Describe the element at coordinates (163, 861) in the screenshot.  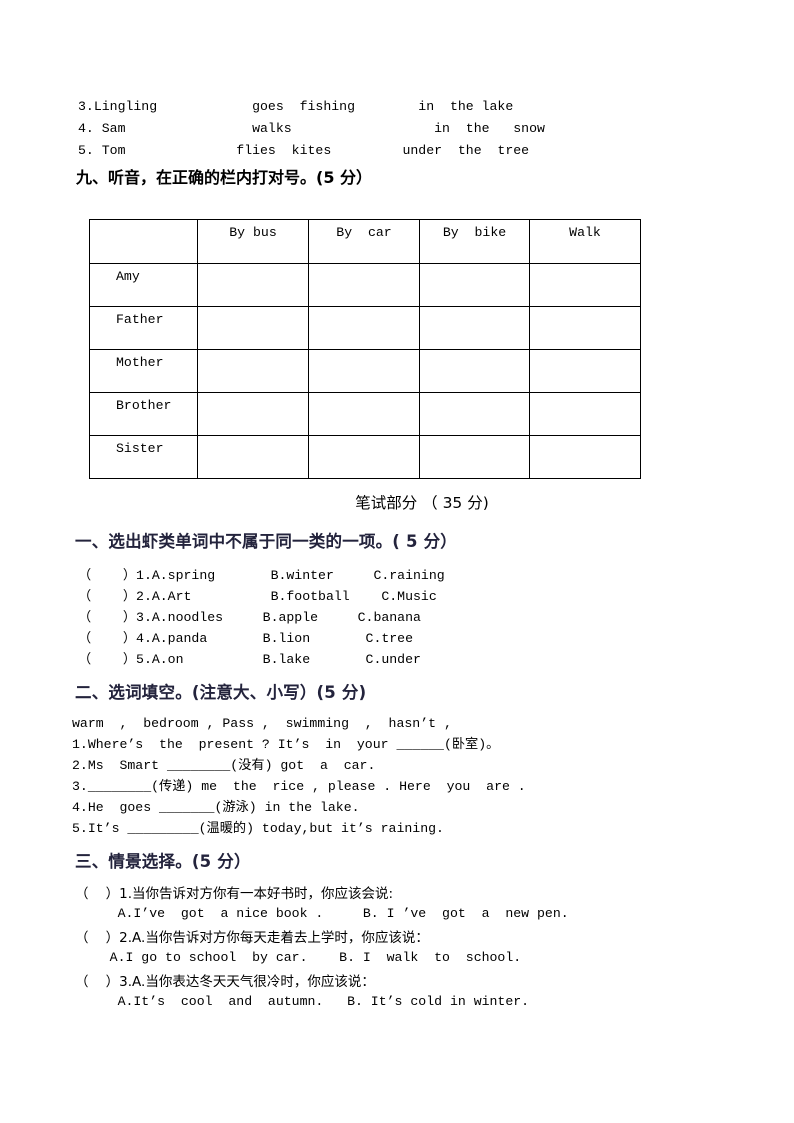
I see `section-three-heading: 三、情景选择。(5 分）` at that location.